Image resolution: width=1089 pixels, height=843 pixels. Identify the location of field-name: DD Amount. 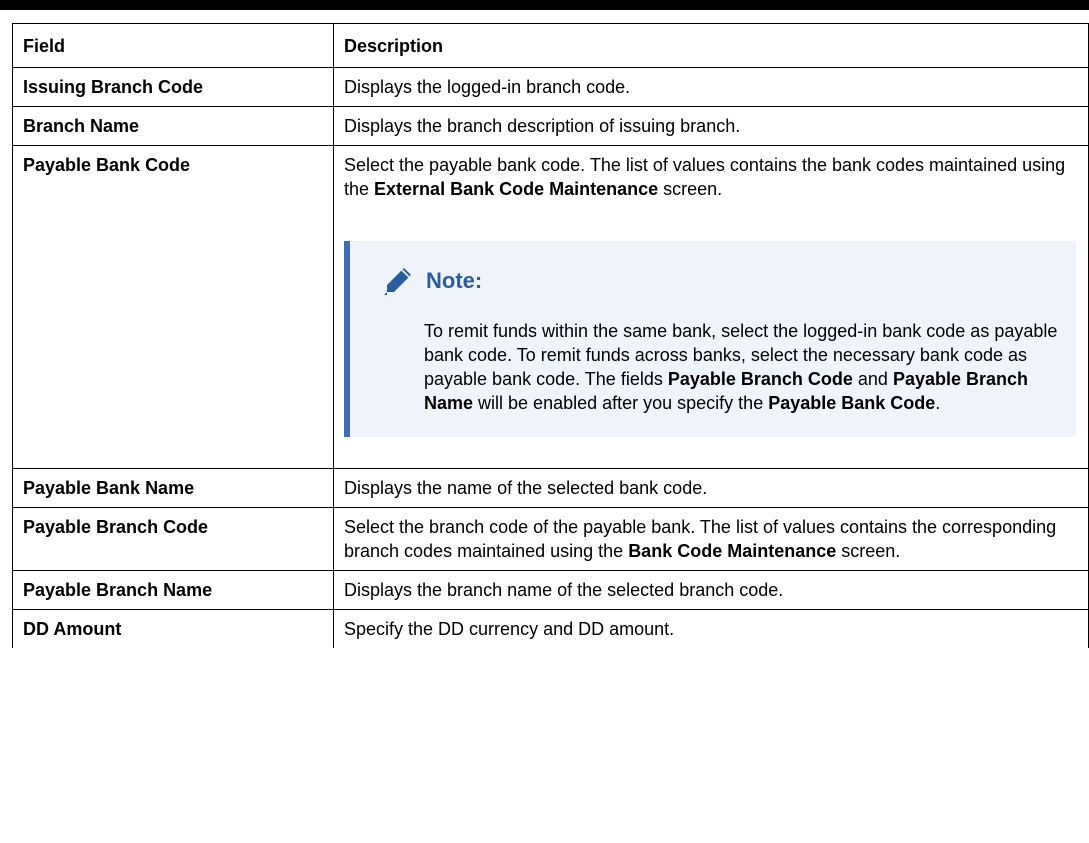
(173, 628).